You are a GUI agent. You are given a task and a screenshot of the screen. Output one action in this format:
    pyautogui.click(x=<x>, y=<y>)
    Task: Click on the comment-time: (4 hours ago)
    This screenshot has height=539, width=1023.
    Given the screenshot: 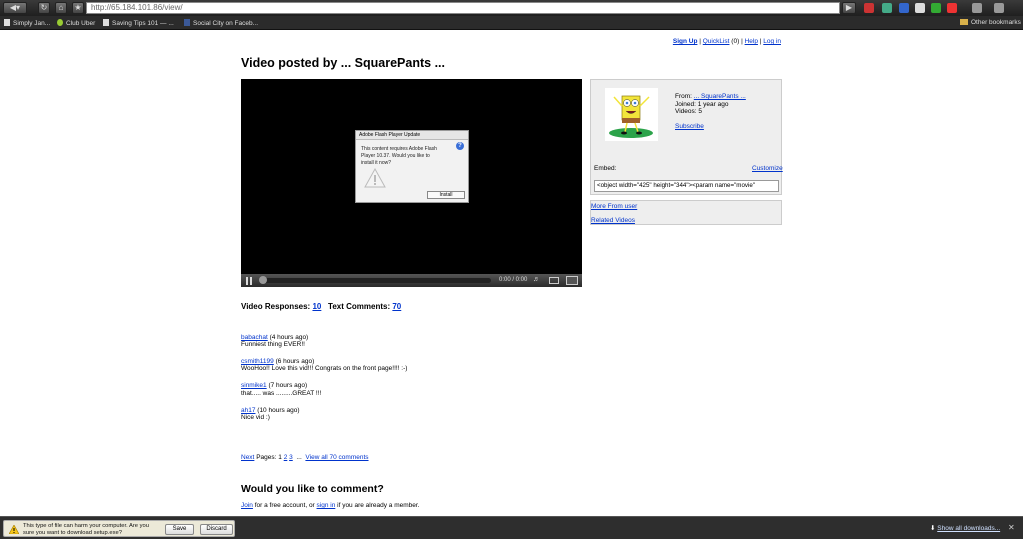 What is the action you would take?
    pyautogui.click(x=289, y=337)
    